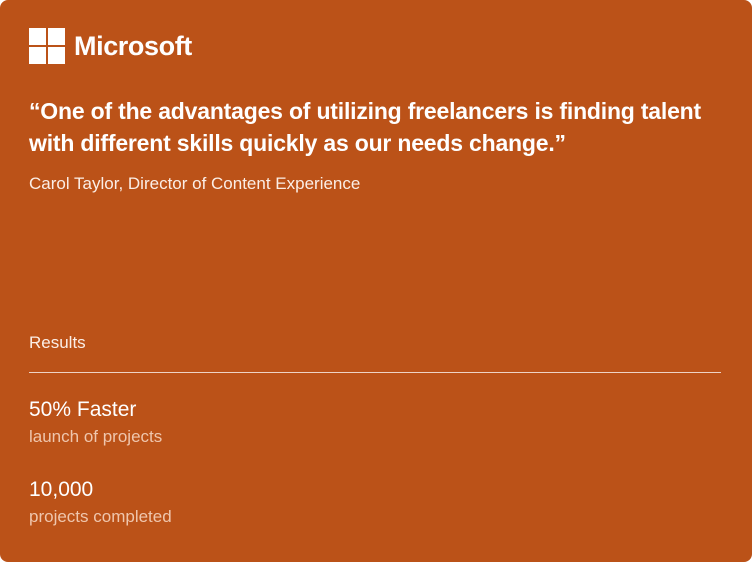 The image size is (752, 562). I want to click on metric-caption: launch of projects, so click(96, 436).